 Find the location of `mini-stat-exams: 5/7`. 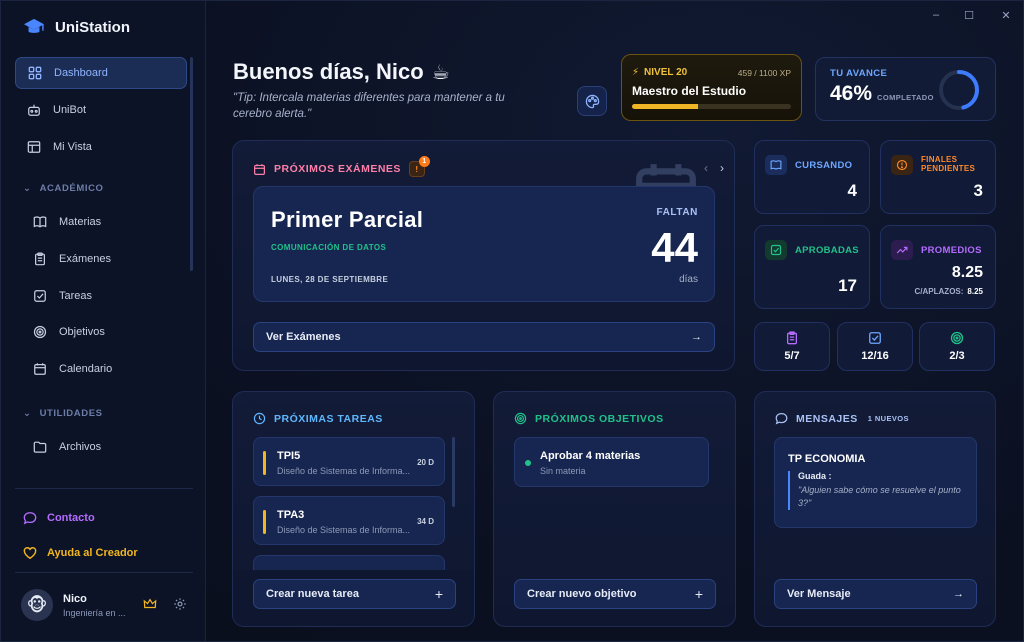

mini-stat-exams: 5/7 is located at coordinates (792, 346).